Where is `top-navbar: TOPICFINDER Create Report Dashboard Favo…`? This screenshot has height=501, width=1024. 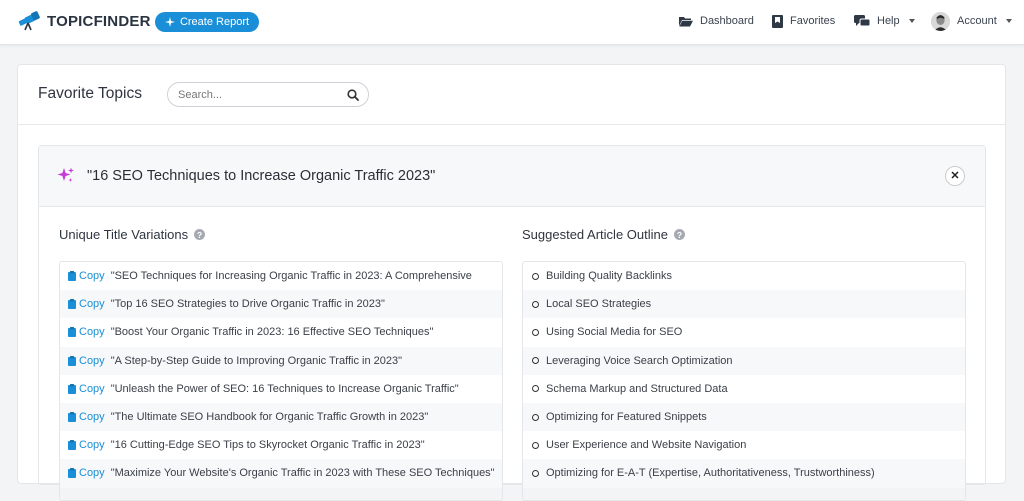 top-navbar: TOPICFINDER Create Report Dashboard Favo… is located at coordinates (512, 22).